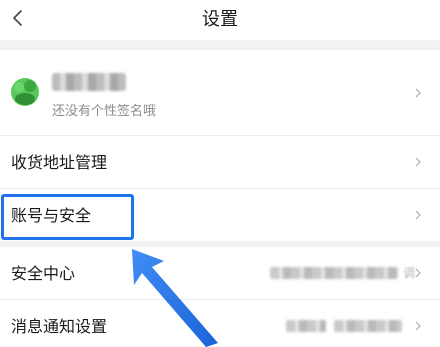 This screenshot has height=347, width=440. What do you see at coordinates (25, 92) in the screenshot?
I see `avatar` at bounding box center [25, 92].